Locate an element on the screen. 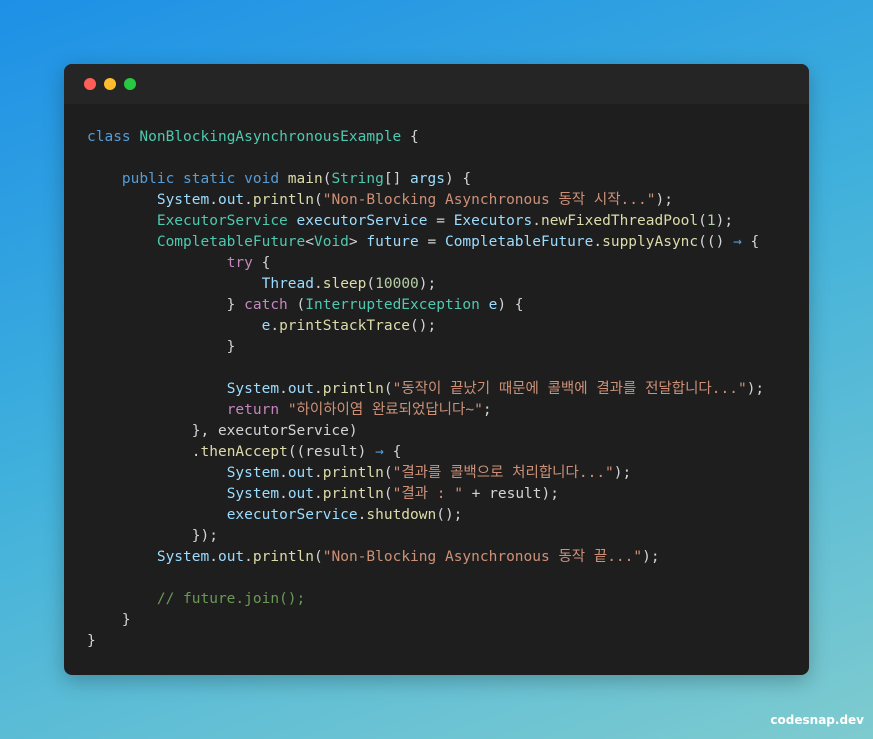 The image size is (873, 739). code-token: } is located at coordinates (166, 305).